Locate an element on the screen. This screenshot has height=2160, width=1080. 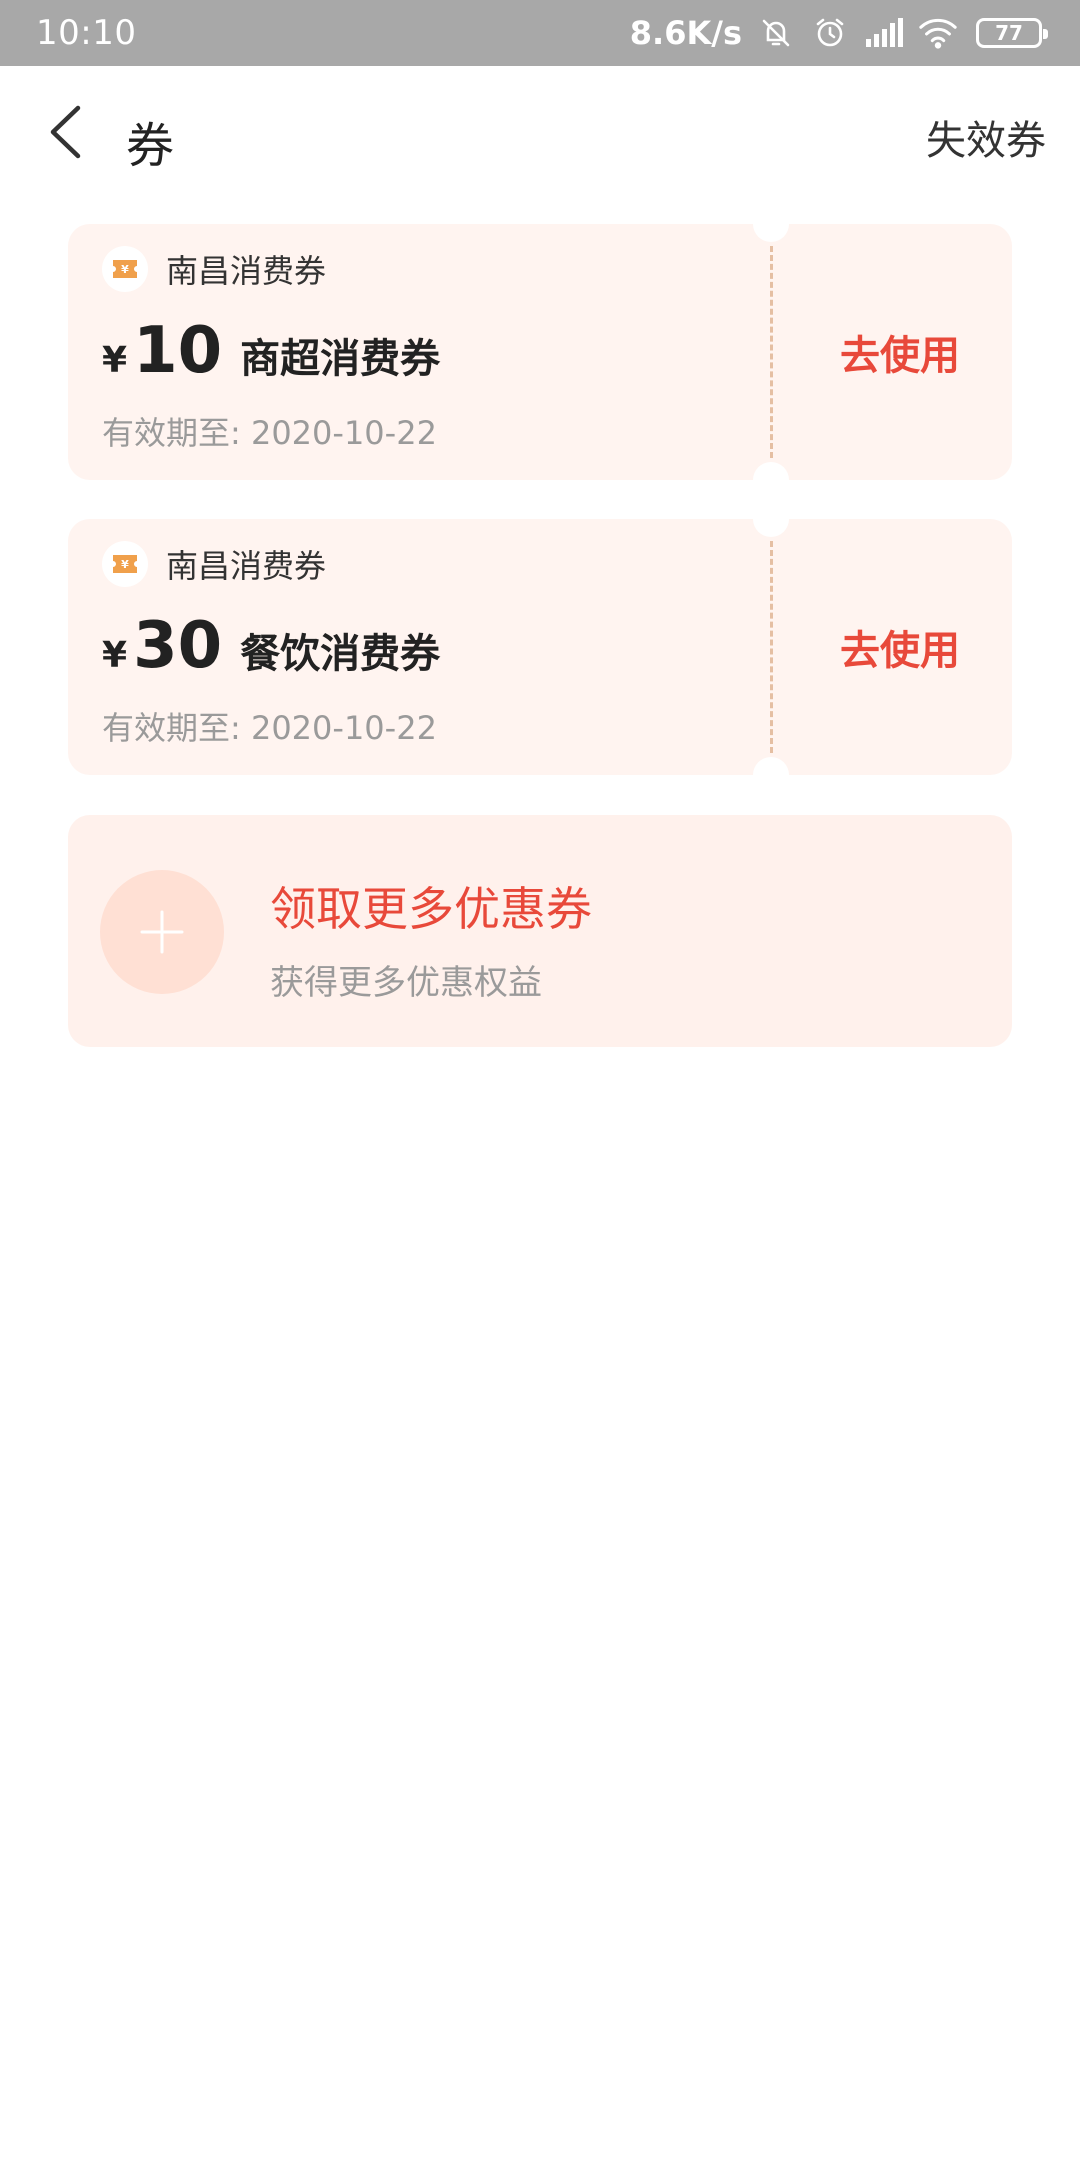
bell-off-icon is located at coordinates (776, 33).